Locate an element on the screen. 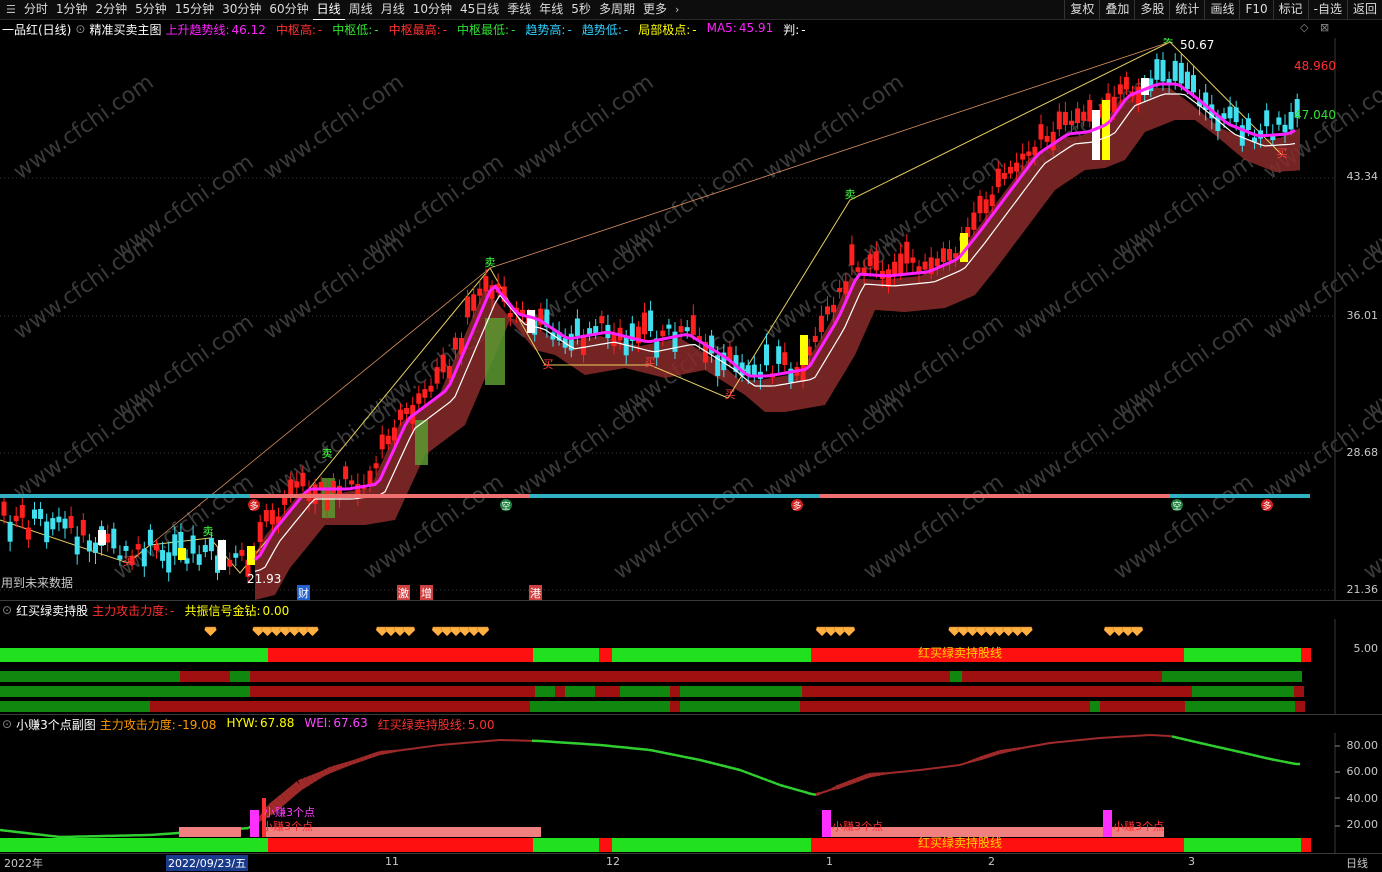  timeframe-tab: 季线 is located at coordinates (519, 9).